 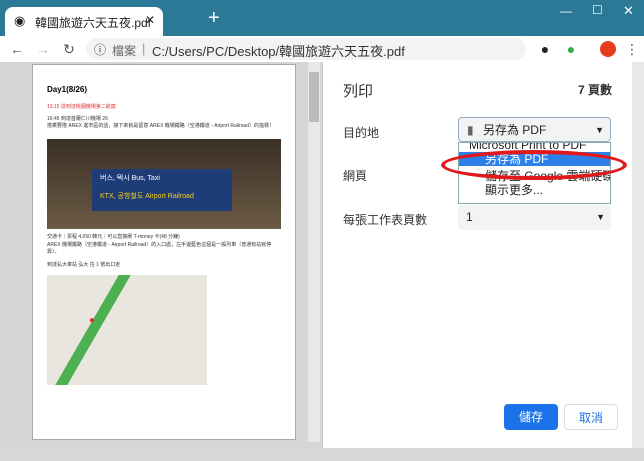 What do you see at coordinates (534, 165) in the screenshot?
I see `red-annotation-ellipse` at bounding box center [534, 165].